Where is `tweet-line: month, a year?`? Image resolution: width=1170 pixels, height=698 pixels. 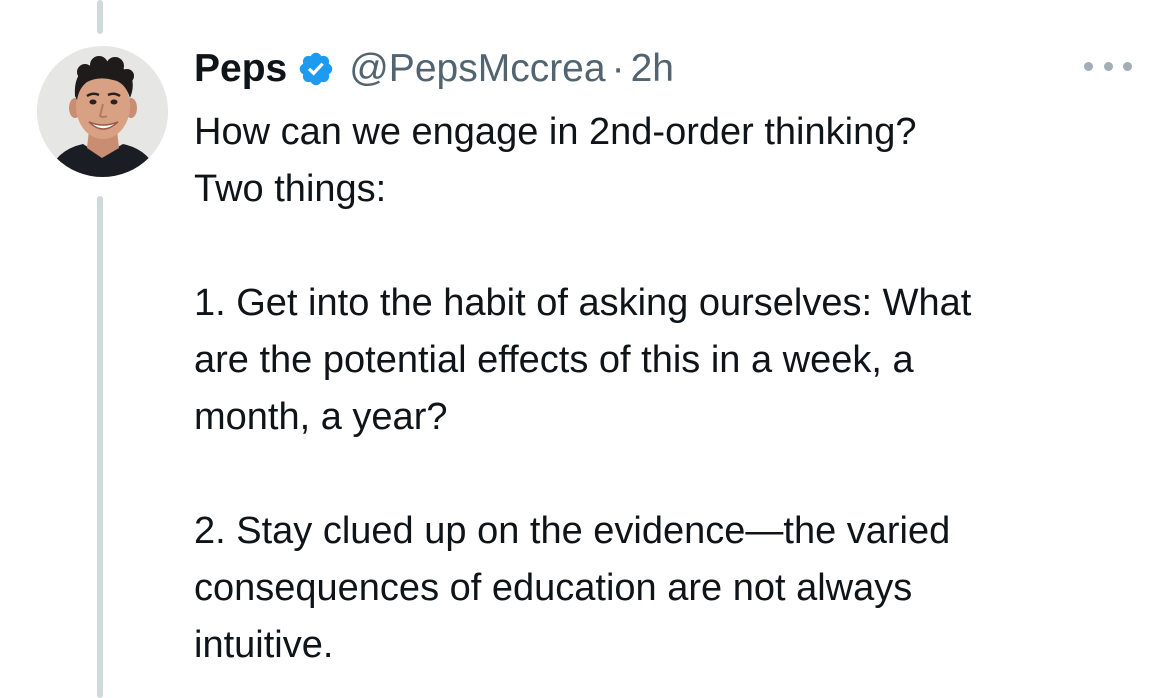
tweet-line: month, a year? is located at coordinates (321, 417).